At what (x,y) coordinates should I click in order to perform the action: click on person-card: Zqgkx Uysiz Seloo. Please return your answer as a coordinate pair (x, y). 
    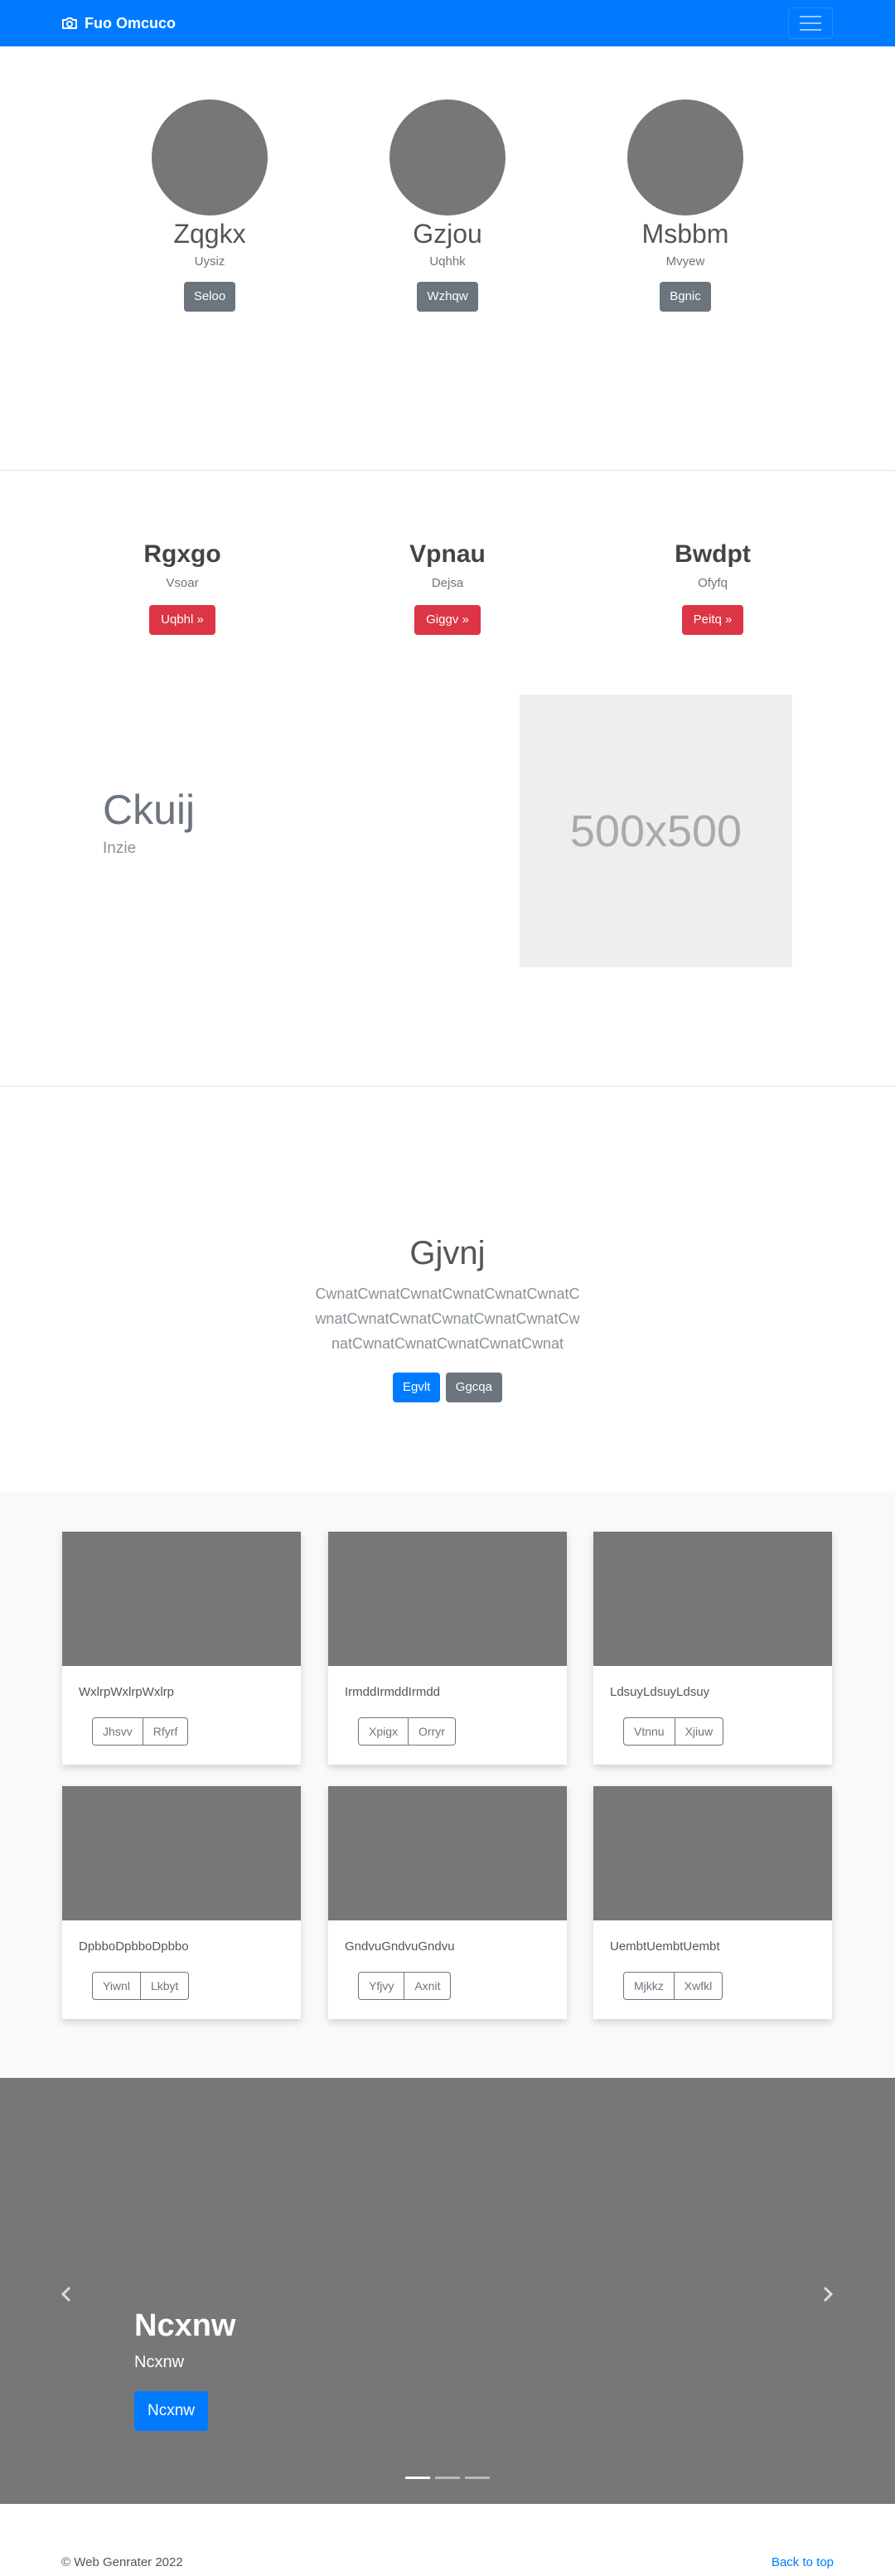
    Looking at the image, I should click on (209, 205).